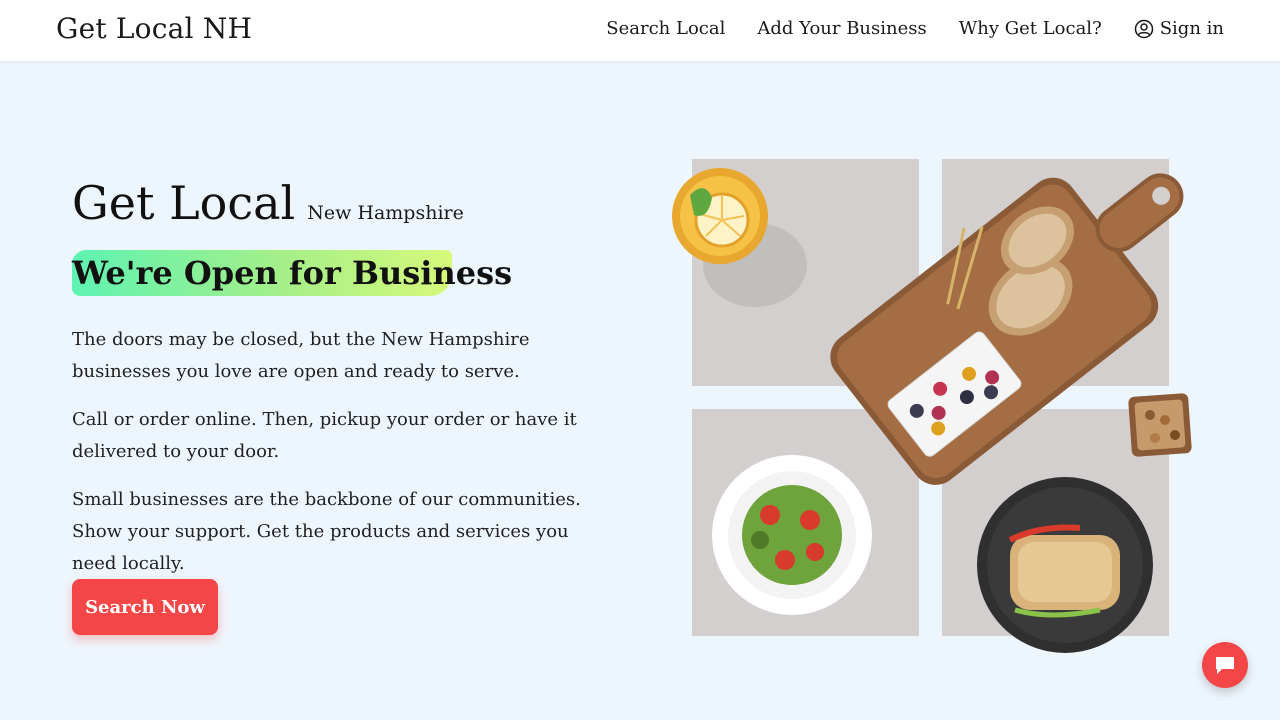 This screenshot has height=720, width=1280. I want to click on tagline-highlight: We're Open for Business, so click(292, 273).